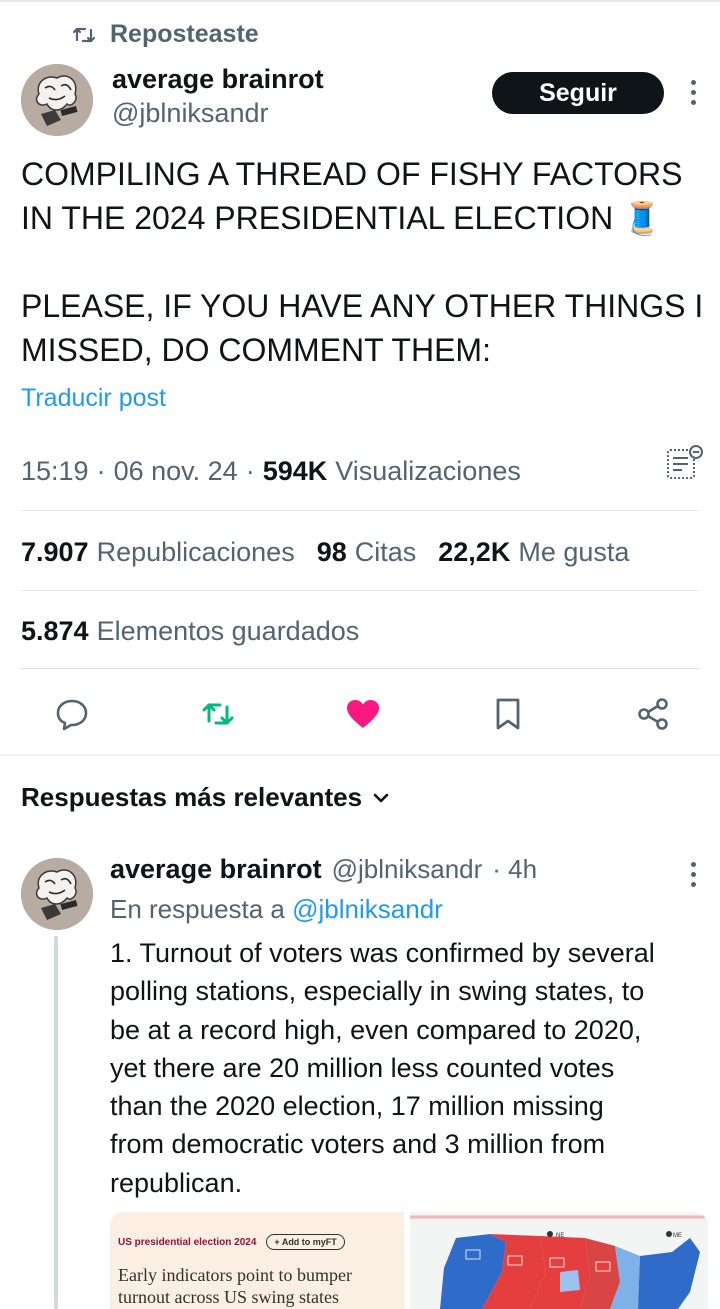 Image resolution: width=720 pixels, height=1309 pixels. What do you see at coordinates (693, 874) in the screenshot?
I see `reply-more-options-icon` at bounding box center [693, 874].